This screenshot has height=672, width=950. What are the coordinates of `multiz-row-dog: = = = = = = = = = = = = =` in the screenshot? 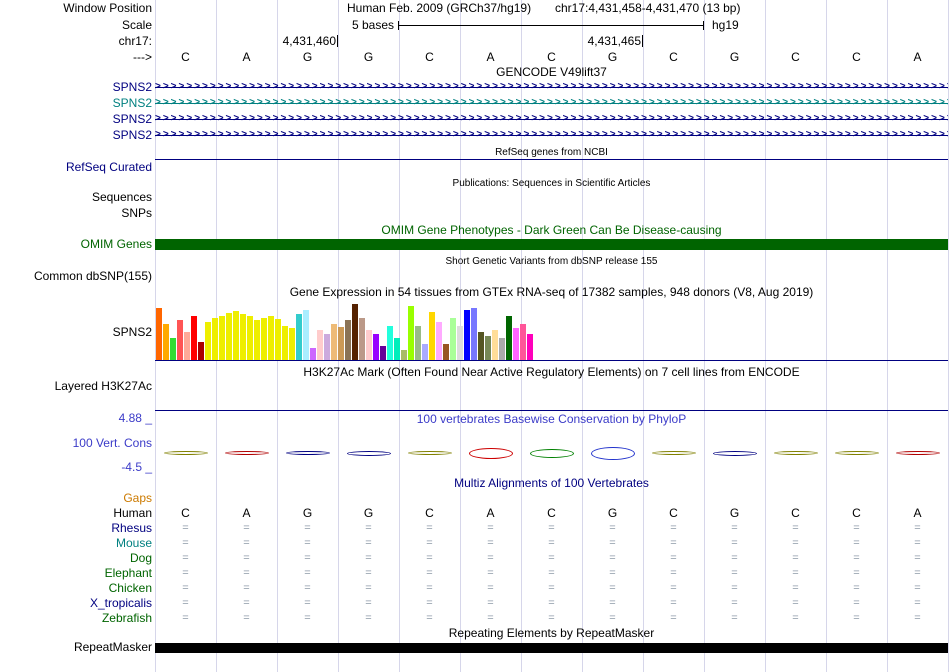 It's located at (551, 558).